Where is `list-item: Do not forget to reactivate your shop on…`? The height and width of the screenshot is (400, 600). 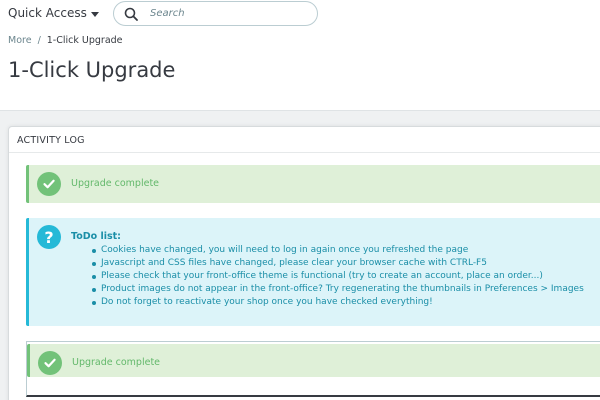
list-item: Do not forget to reactivate your shop on… is located at coordinates (338, 302).